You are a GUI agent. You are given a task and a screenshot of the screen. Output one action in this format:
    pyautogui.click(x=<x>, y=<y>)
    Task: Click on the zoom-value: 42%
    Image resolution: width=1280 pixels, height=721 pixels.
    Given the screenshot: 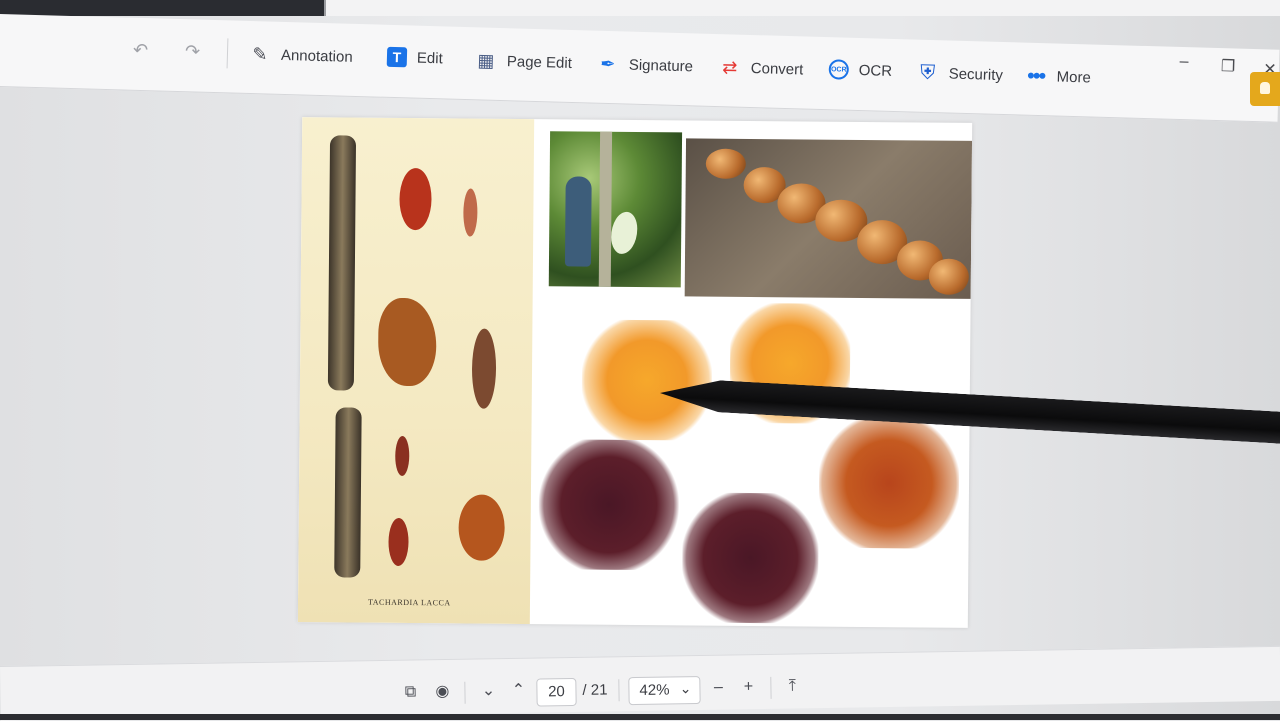 What is the action you would take?
    pyautogui.click(x=654, y=690)
    